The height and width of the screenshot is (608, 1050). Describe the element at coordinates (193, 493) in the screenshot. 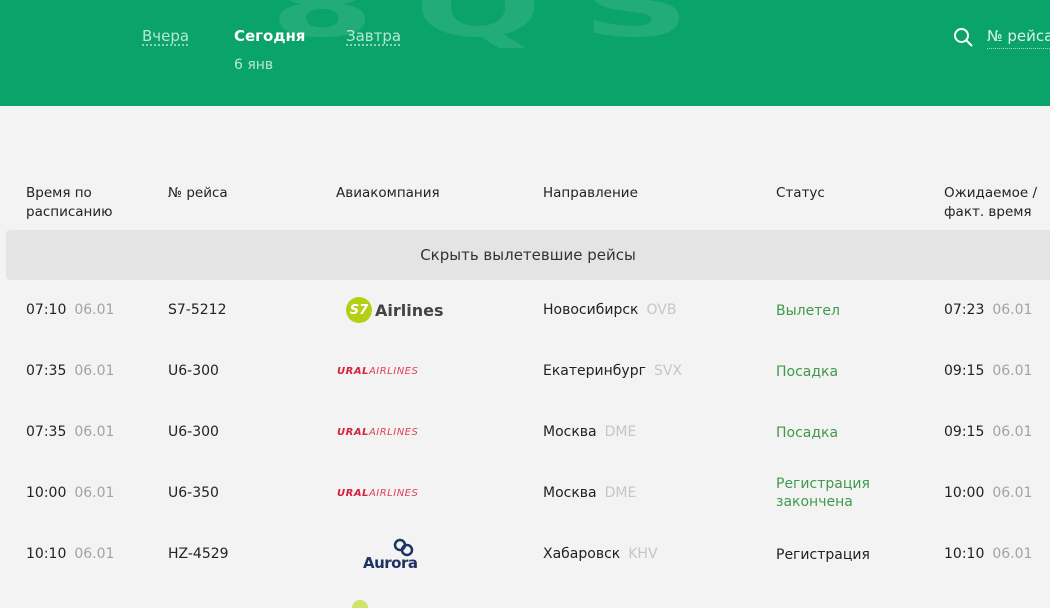

I see `flight-number: U6-350` at that location.